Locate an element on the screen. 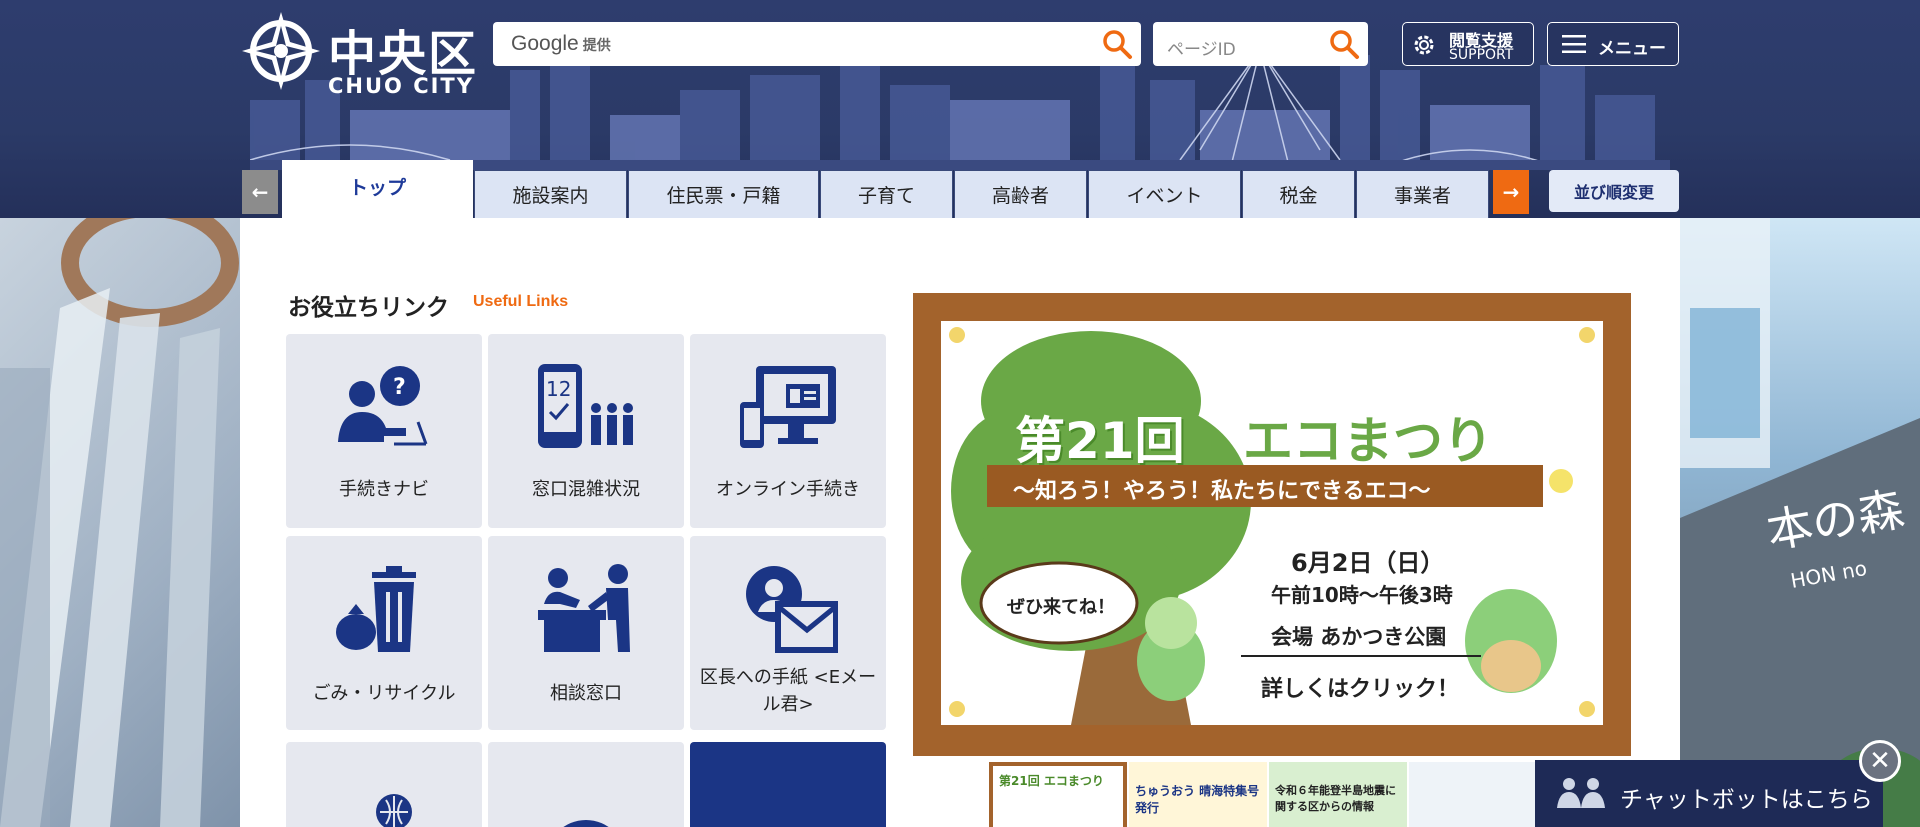 Image resolution: width=1920 pixels, height=827 pixels. garbage-recycle-icon is located at coordinates (376, 609).